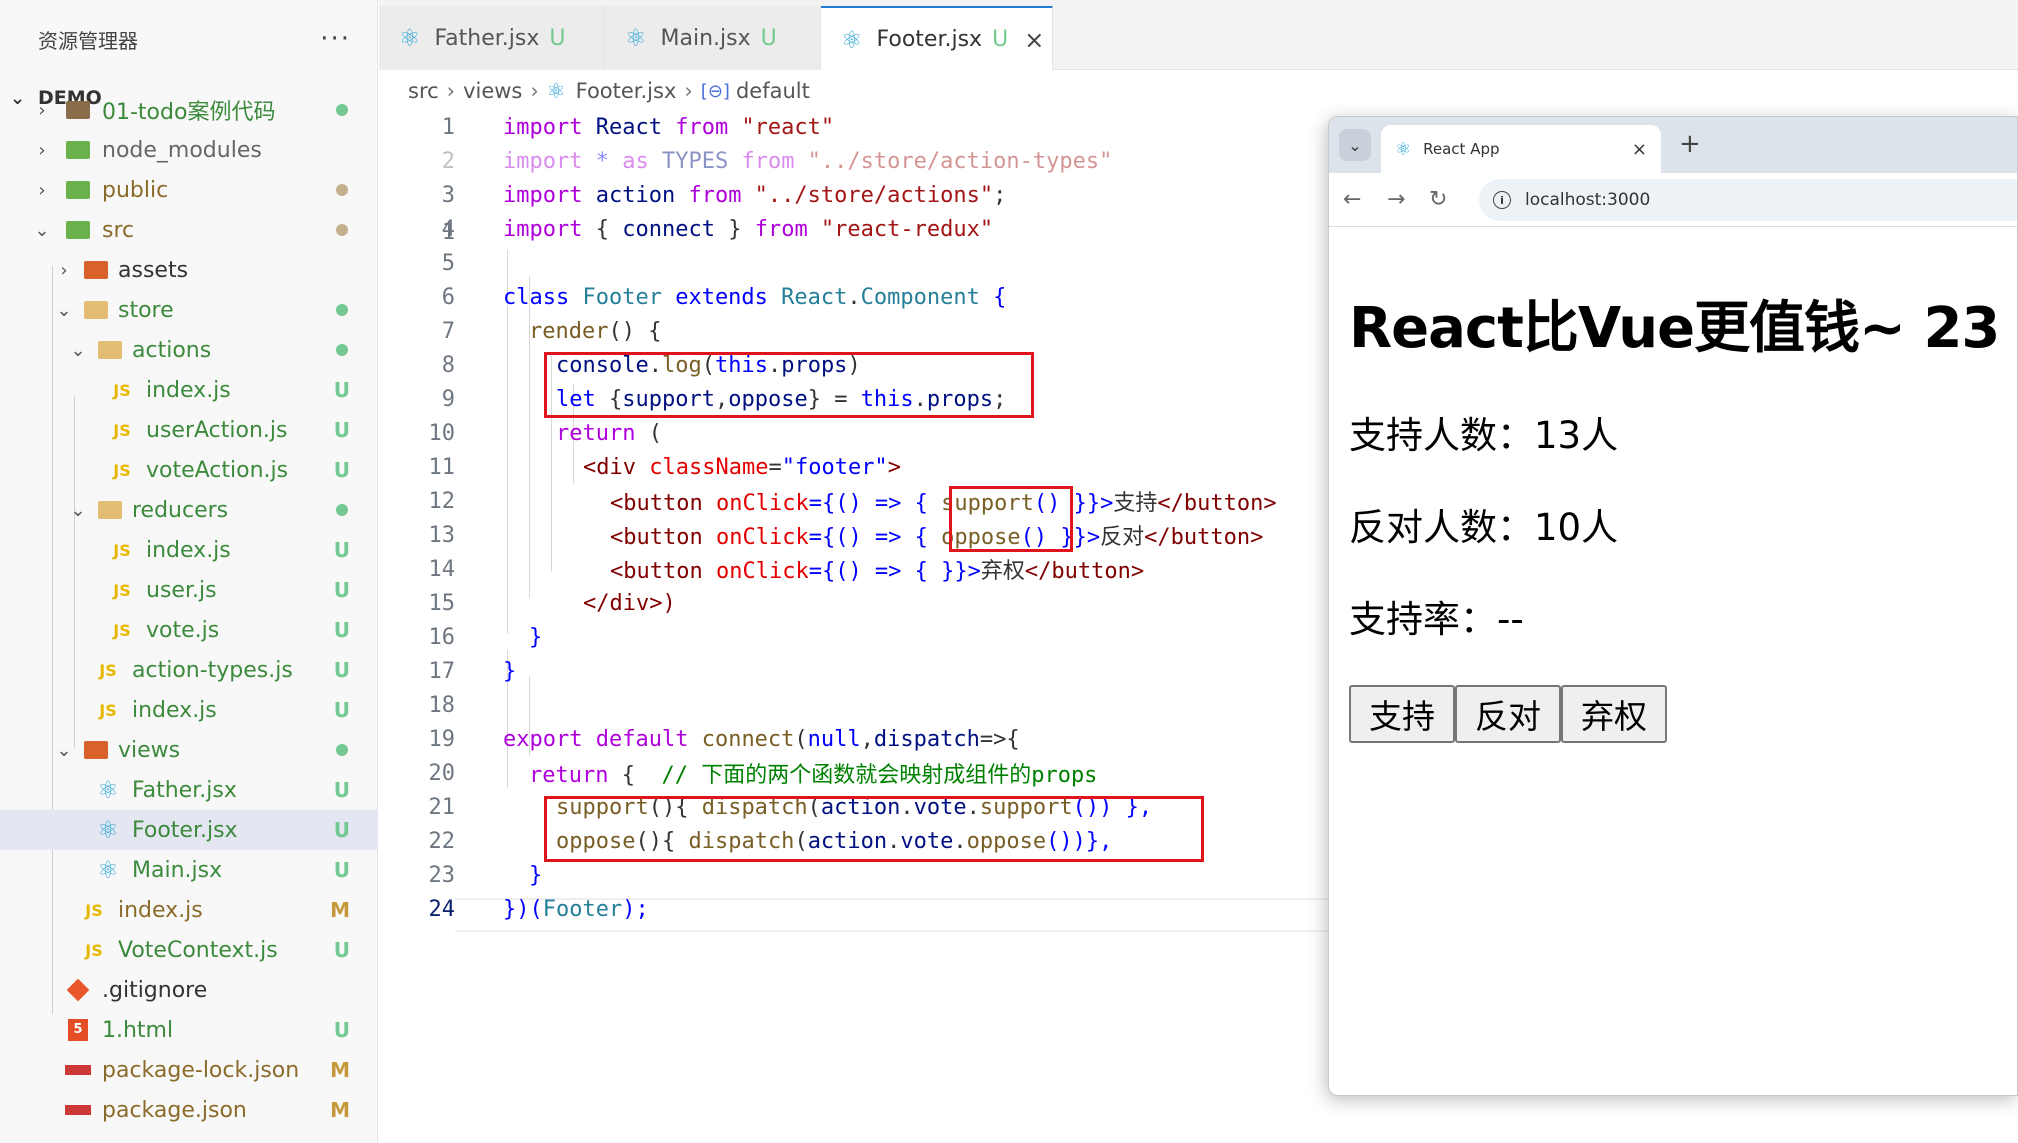 This screenshot has width=2018, height=1143. I want to click on tree-item: JS userAction.js U, so click(189, 430).